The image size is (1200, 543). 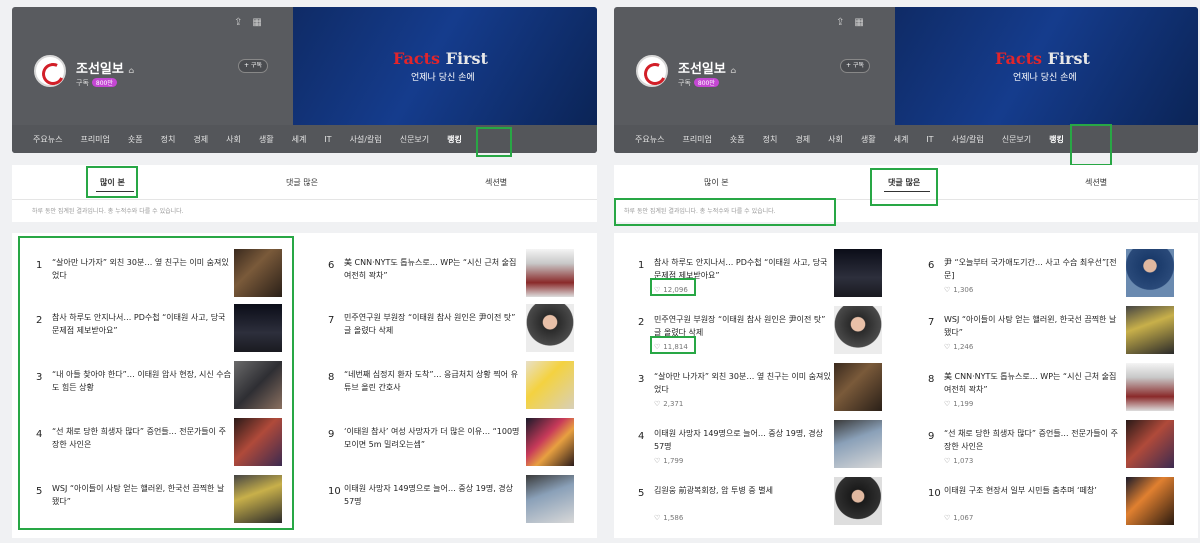 What do you see at coordinates (156, 383) in the screenshot?
I see `highlight-box` at bounding box center [156, 383].